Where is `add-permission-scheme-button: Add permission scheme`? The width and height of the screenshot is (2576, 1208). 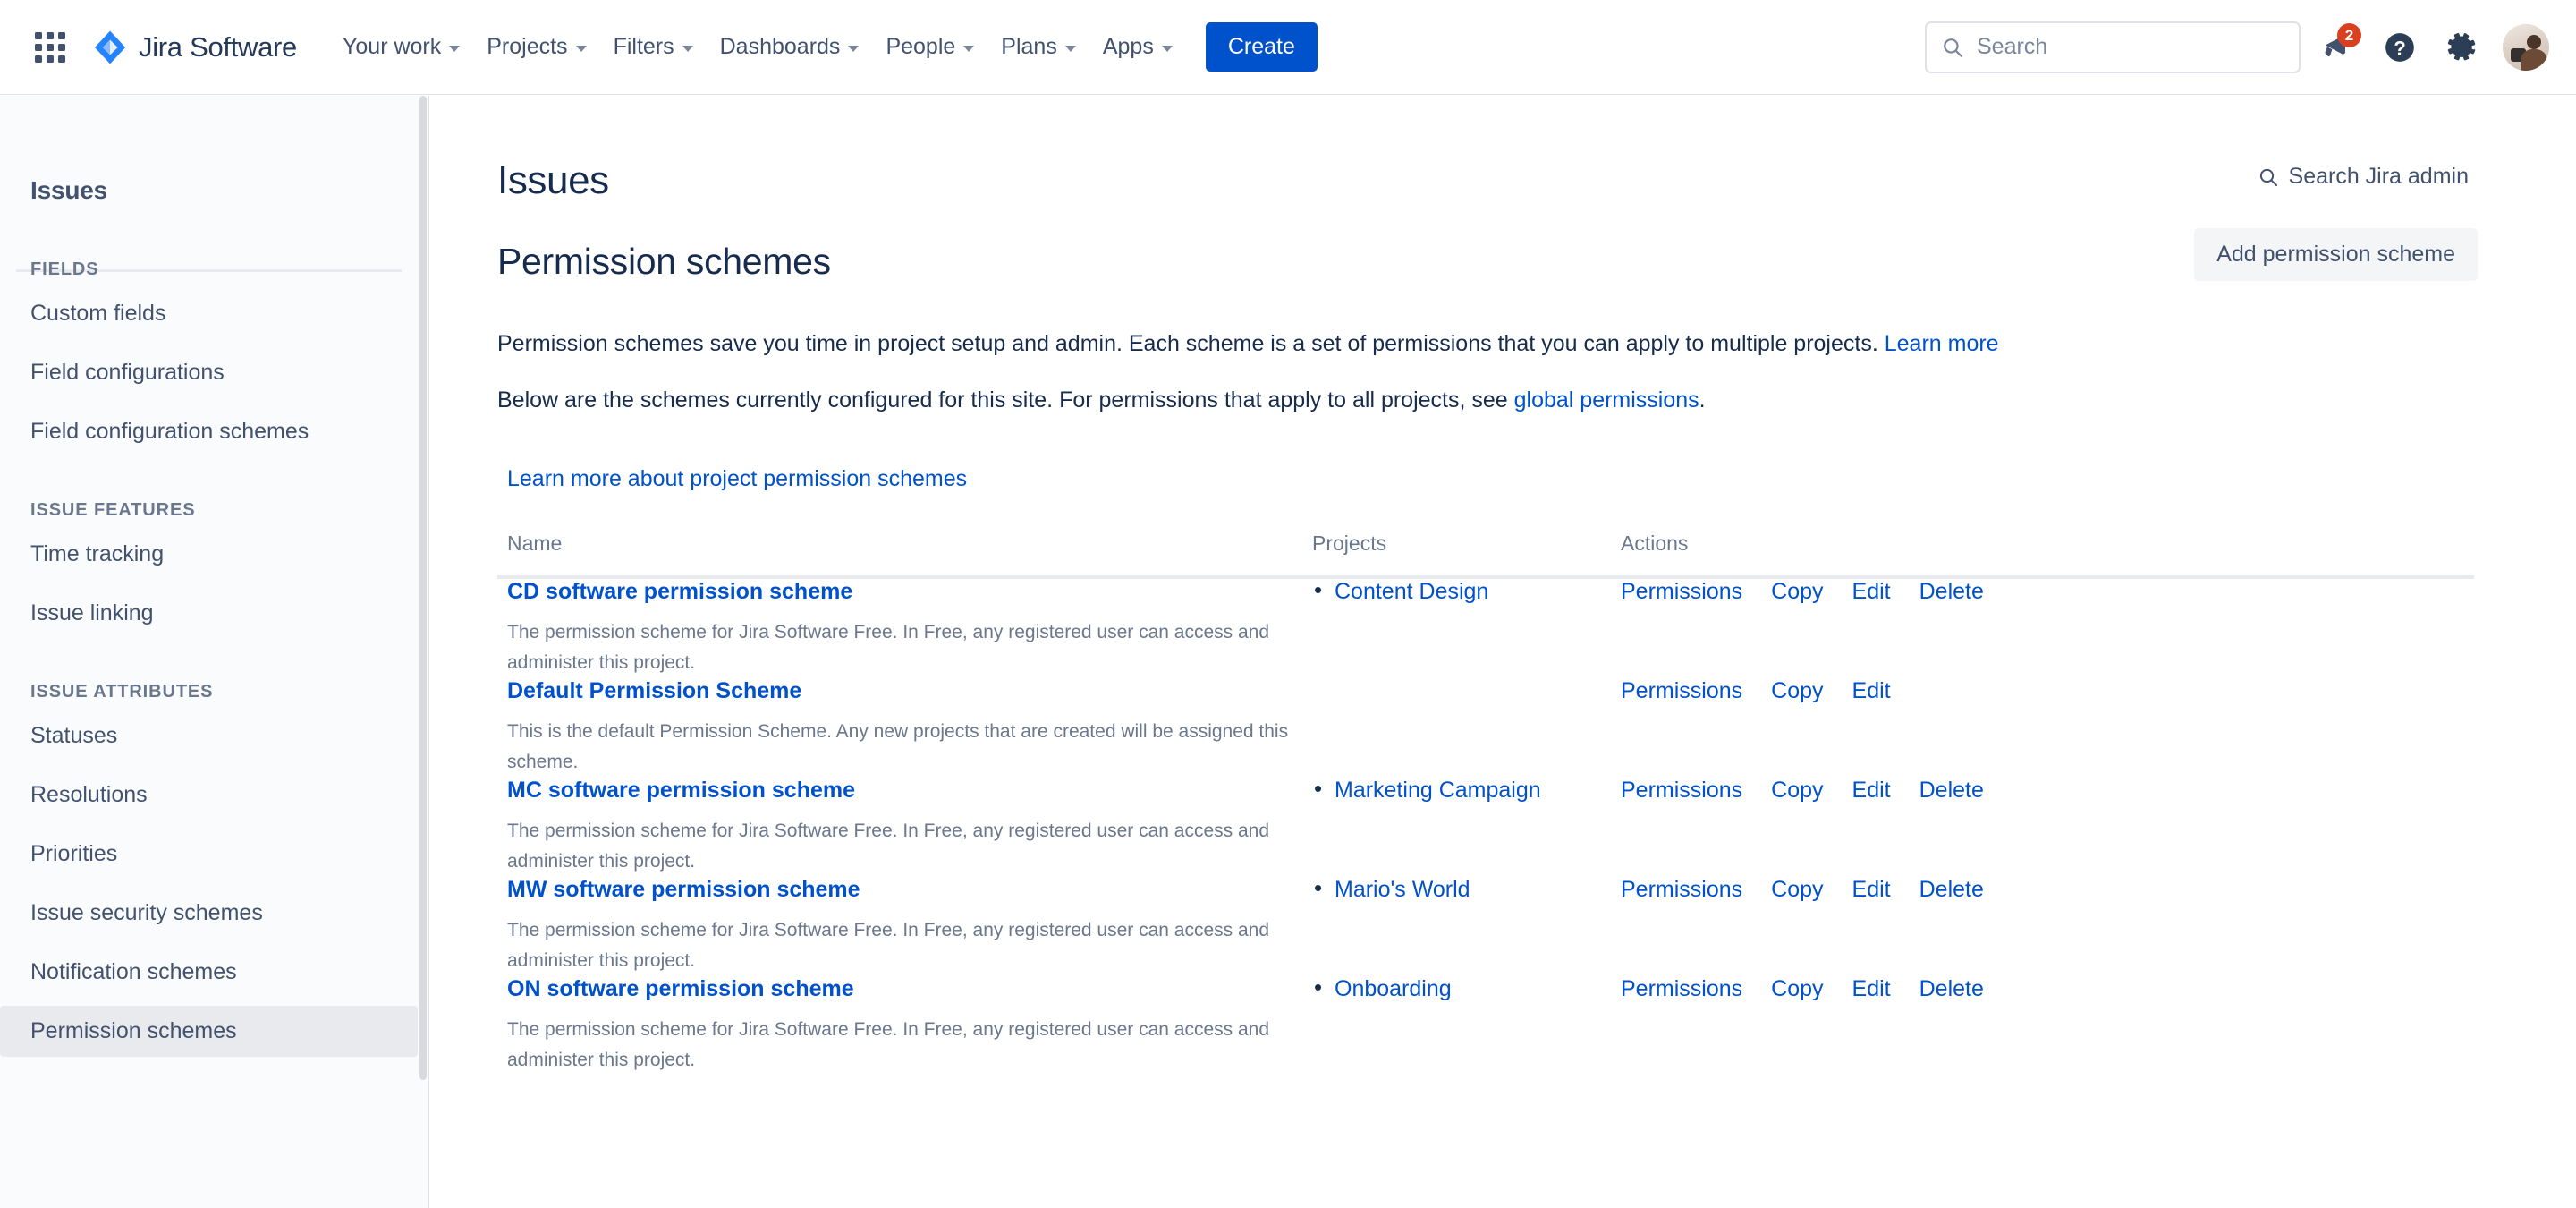
add-permission-scheme-button: Add permission scheme is located at coordinates (2336, 254).